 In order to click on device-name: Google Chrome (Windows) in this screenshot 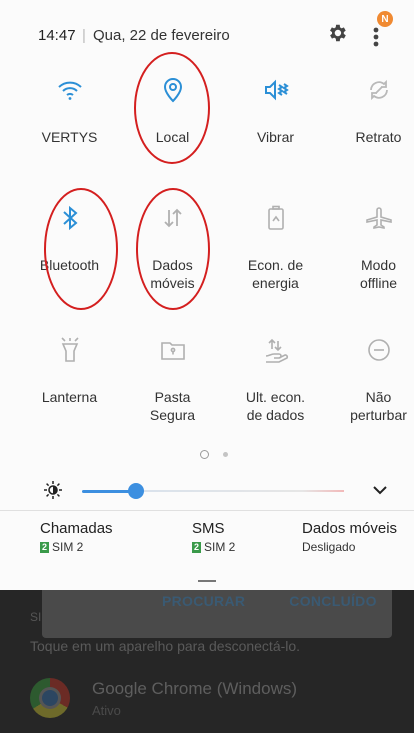, I will do `click(195, 688)`.